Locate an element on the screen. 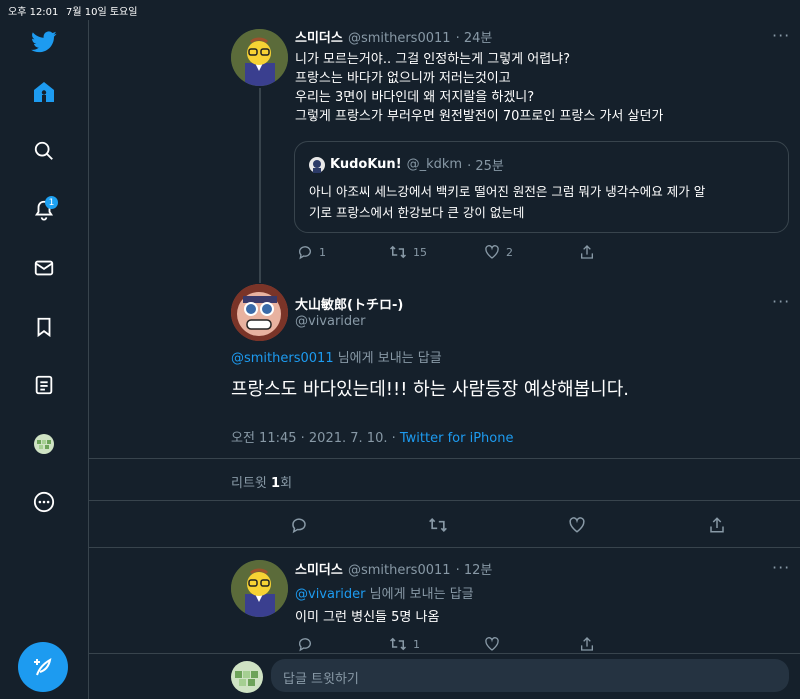  tweet1-more-icon: ··· is located at coordinates (781, 35).